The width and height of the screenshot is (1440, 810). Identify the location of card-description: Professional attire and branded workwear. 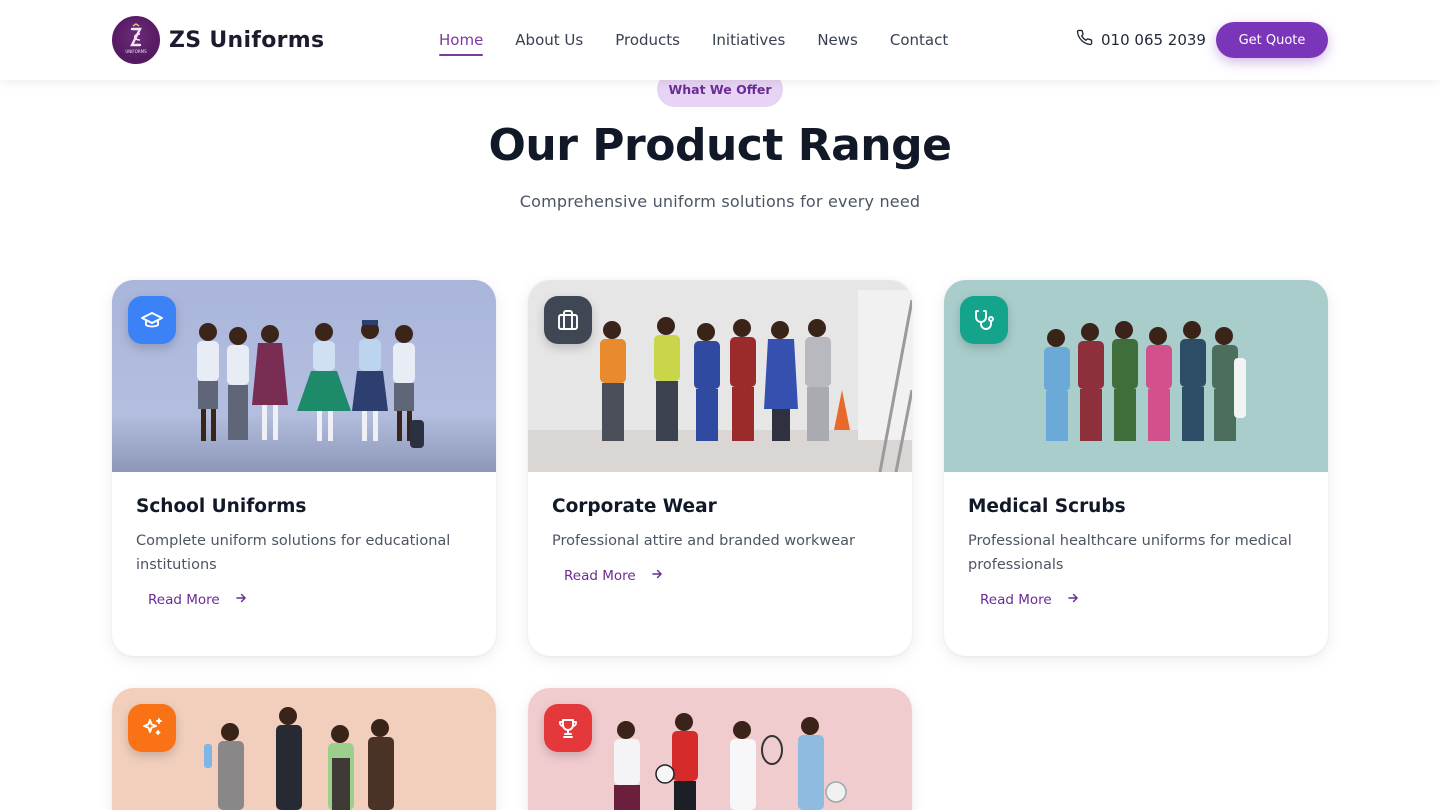
(703, 541).